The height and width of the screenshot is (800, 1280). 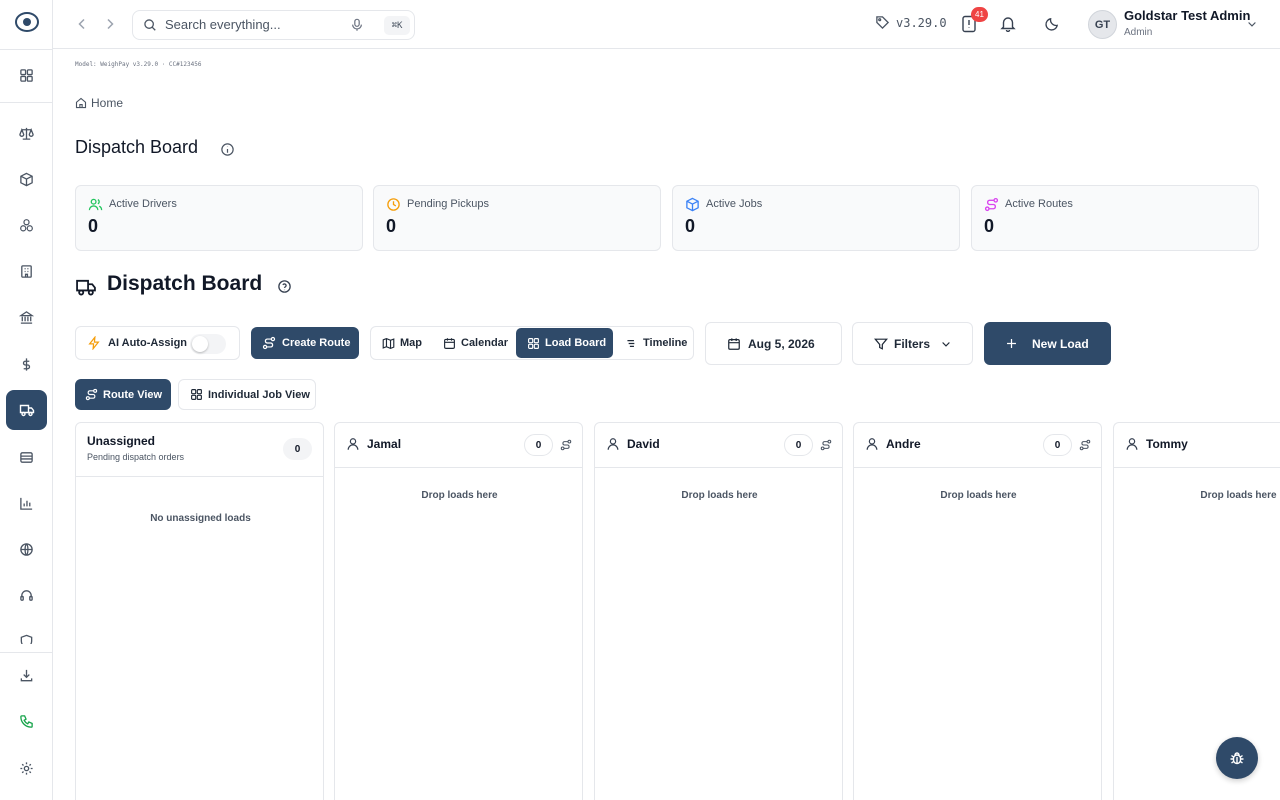 What do you see at coordinates (138, 64) in the screenshot?
I see `model-info-text: Model: WeighPay v3.29.0 · CC#123456` at bounding box center [138, 64].